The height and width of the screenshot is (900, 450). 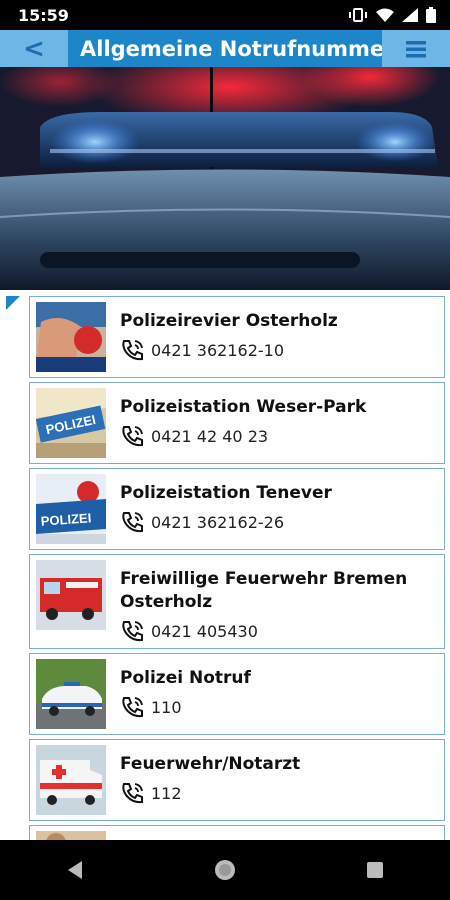 I want to click on contact-card: Polizeirevier Osterholz 0421 362162-10, so click(x=237, y=337).